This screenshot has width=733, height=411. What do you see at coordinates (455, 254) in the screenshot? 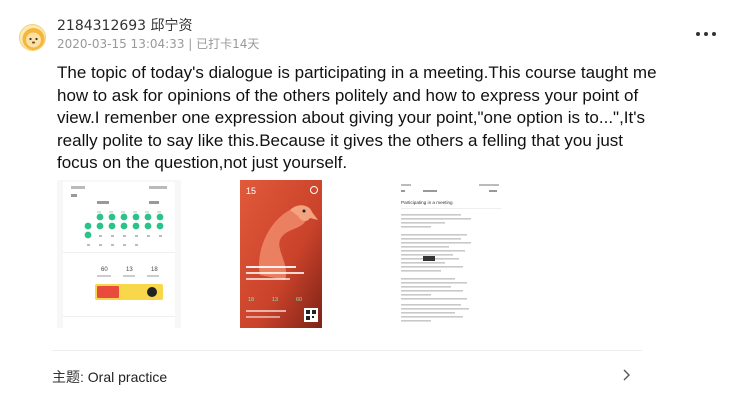
I see `participating-in-a-meeting-transcript: Participating in a meeting` at bounding box center [455, 254].